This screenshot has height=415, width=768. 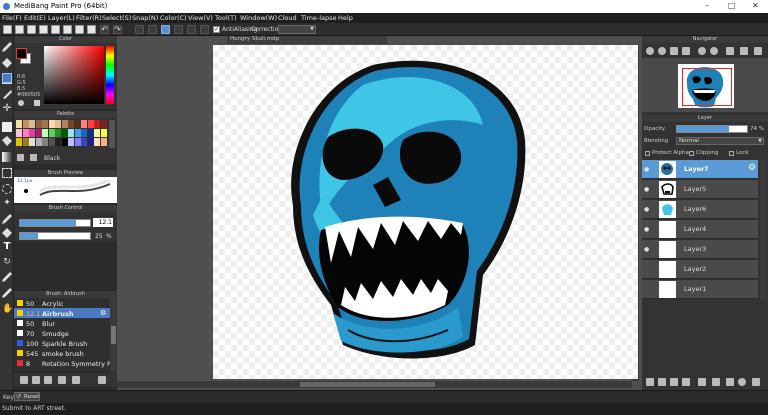 What do you see at coordinates (700, 269) in the screenshot?
I see `layer-row: Layer2` at bounding box center [700, 269].